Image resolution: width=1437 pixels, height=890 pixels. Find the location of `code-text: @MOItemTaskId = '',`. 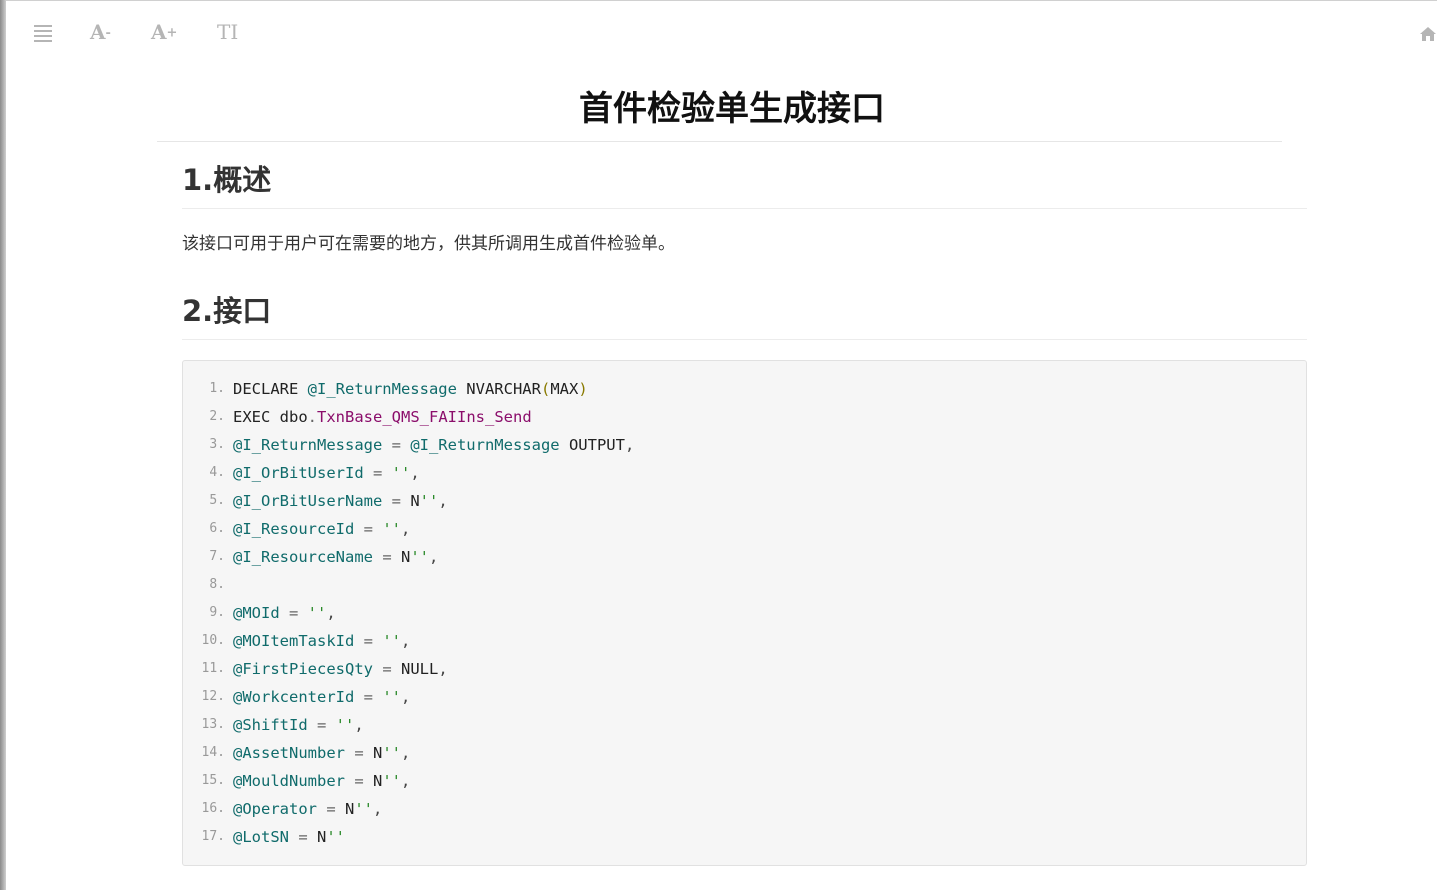

code-text: @MOItemTaskId = '', is located at coordinates (321, 641).